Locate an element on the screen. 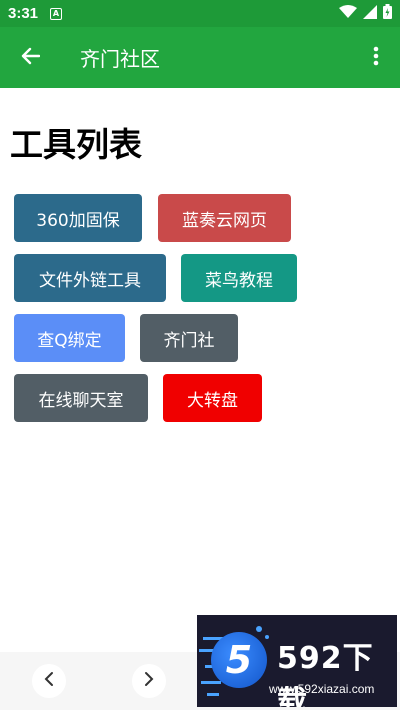 Image resolution: width=400 pixels, height=710 pixels. status-icons is located at coordinates (365, 13).